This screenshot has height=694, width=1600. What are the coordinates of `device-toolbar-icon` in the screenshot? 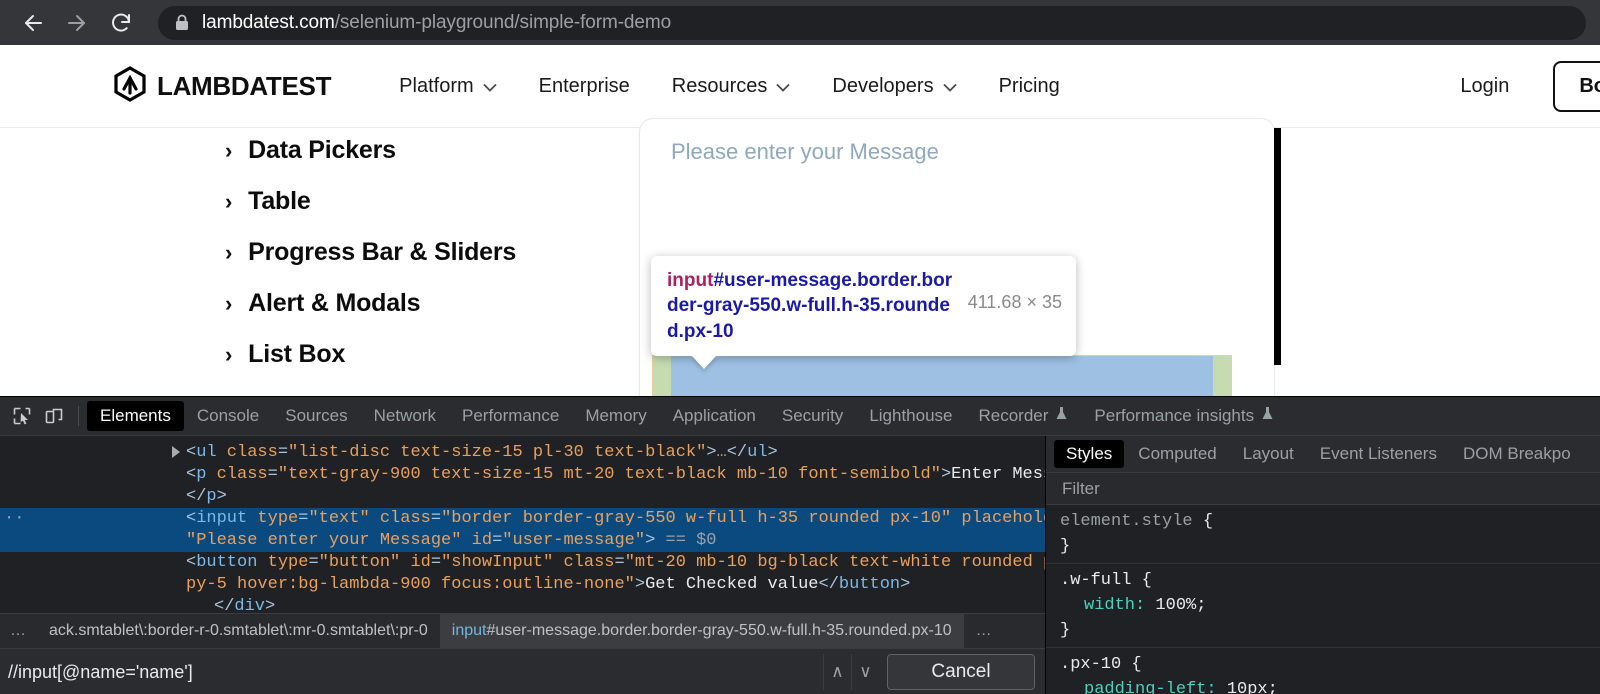 It's located at (54, 416).